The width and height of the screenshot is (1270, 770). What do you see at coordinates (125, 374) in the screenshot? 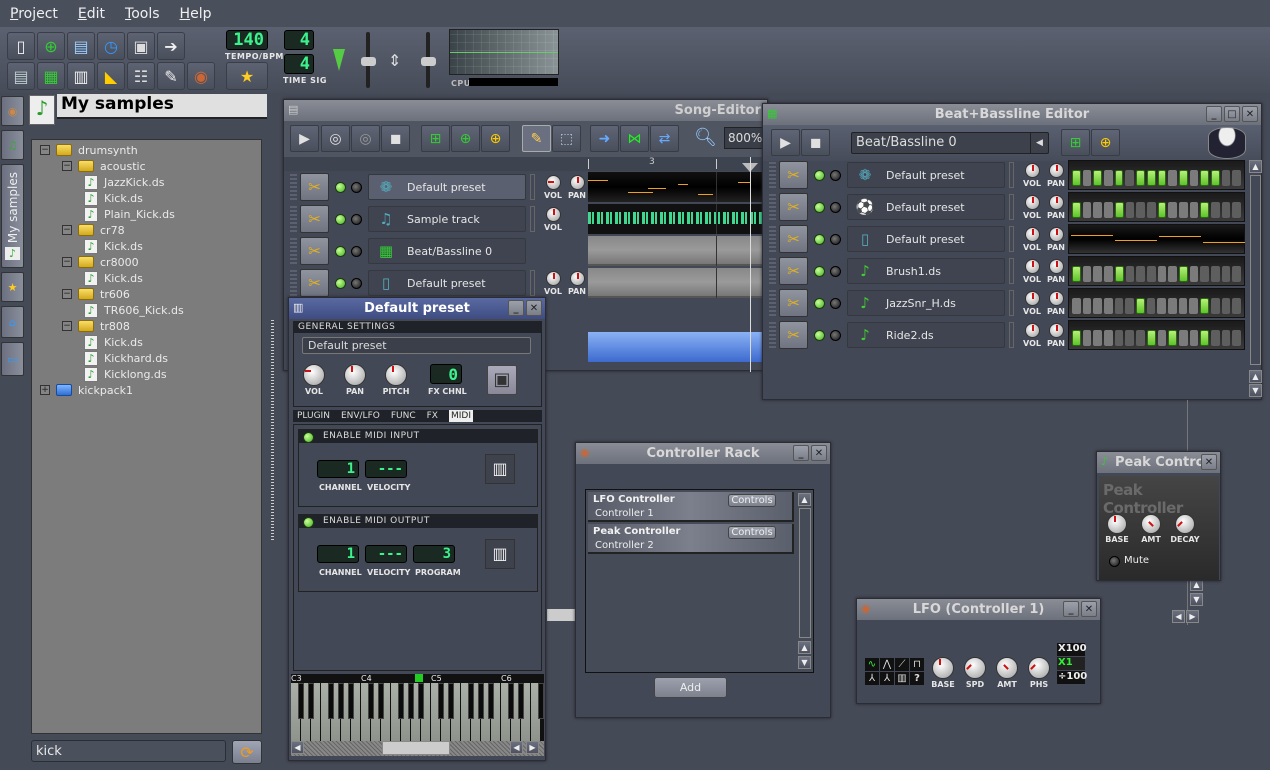
I see `file-item: ♪ Kicklong.ds` at bounding box center [125, 374].